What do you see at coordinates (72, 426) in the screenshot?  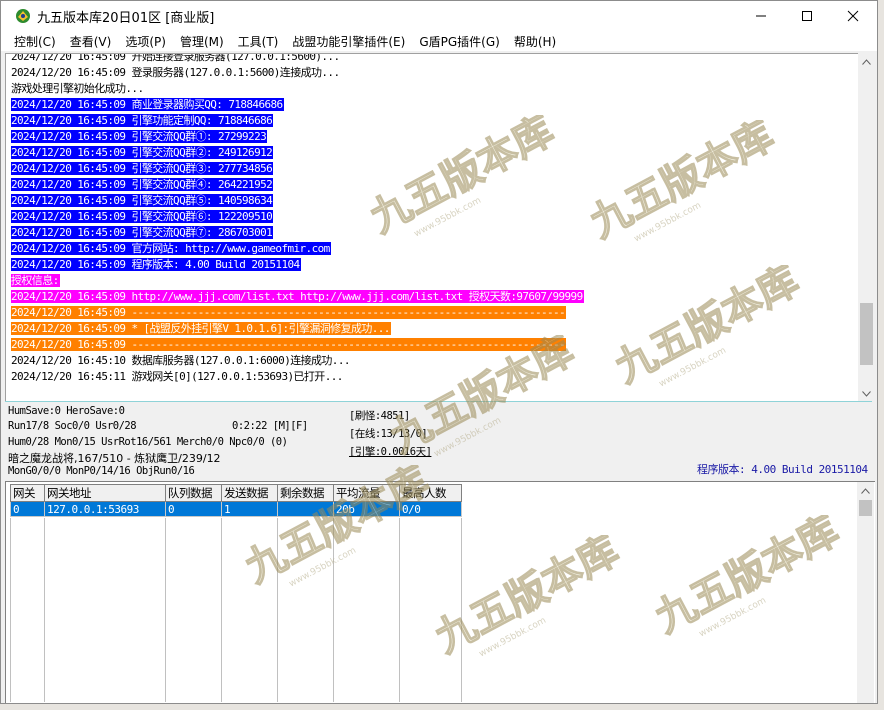 I see `status-run: Run17/8 Soc0/0 Usr0/28` at bounding box center [72, 426].